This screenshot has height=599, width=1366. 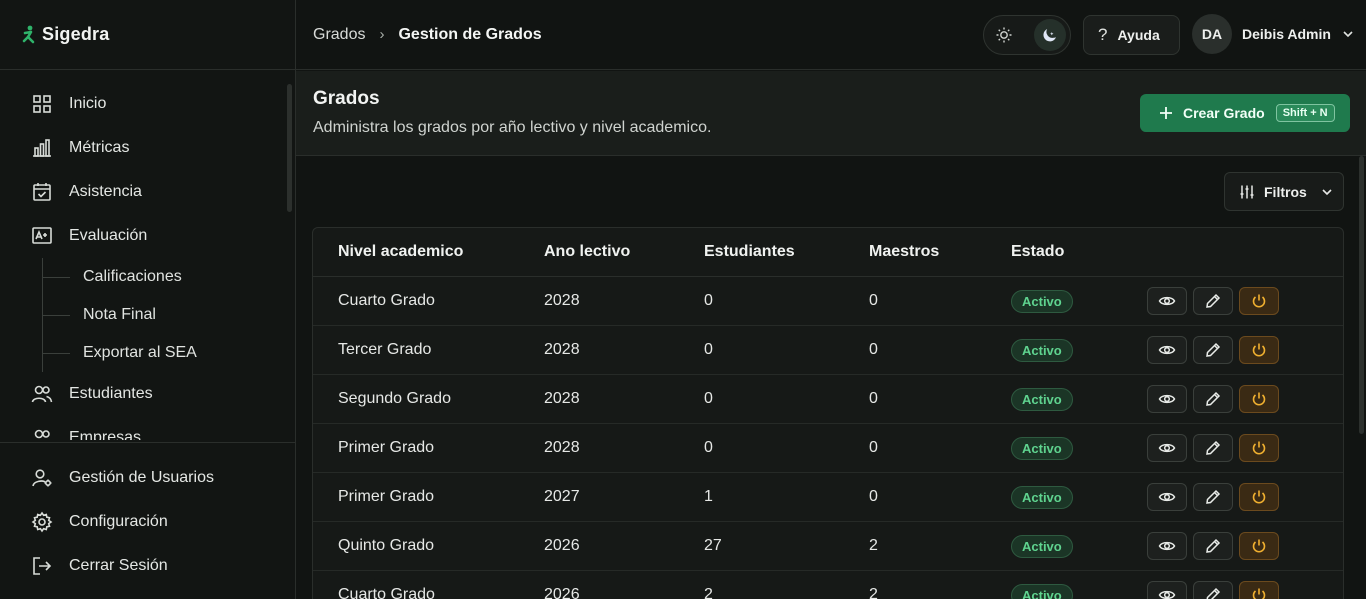 I want to click on filters-label: Filtros, so click(x=1285, y=191).